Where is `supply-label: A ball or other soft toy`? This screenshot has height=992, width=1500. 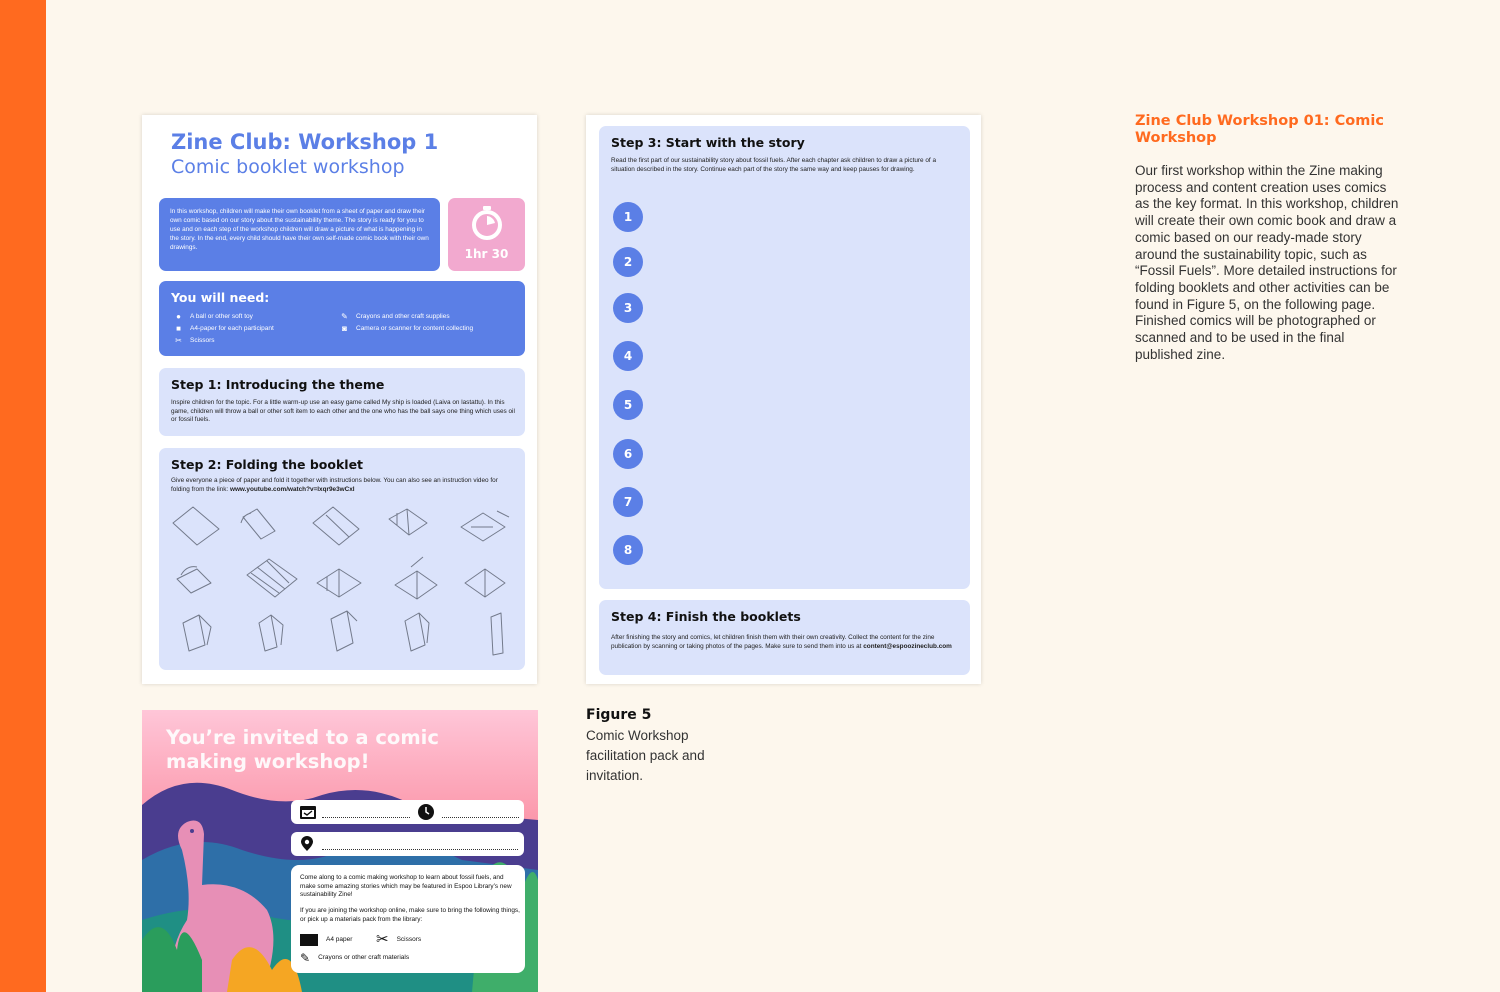
supply-label: A ball or other soft toy is located at coordinates (221, 316).